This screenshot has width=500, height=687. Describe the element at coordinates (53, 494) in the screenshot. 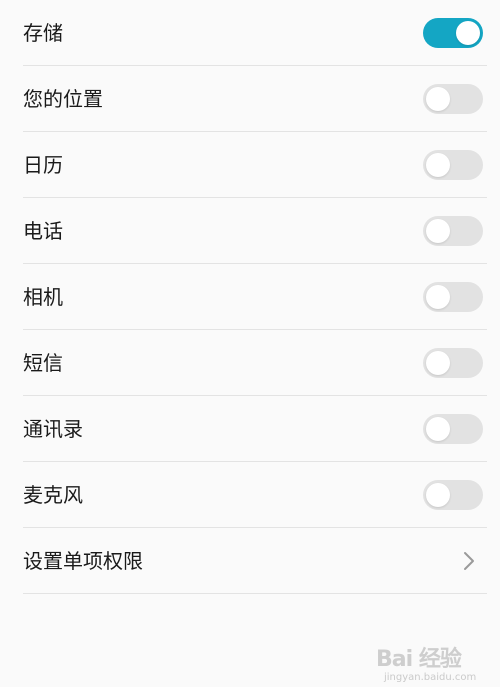

I see `permission-label: 麦克风` at that location.